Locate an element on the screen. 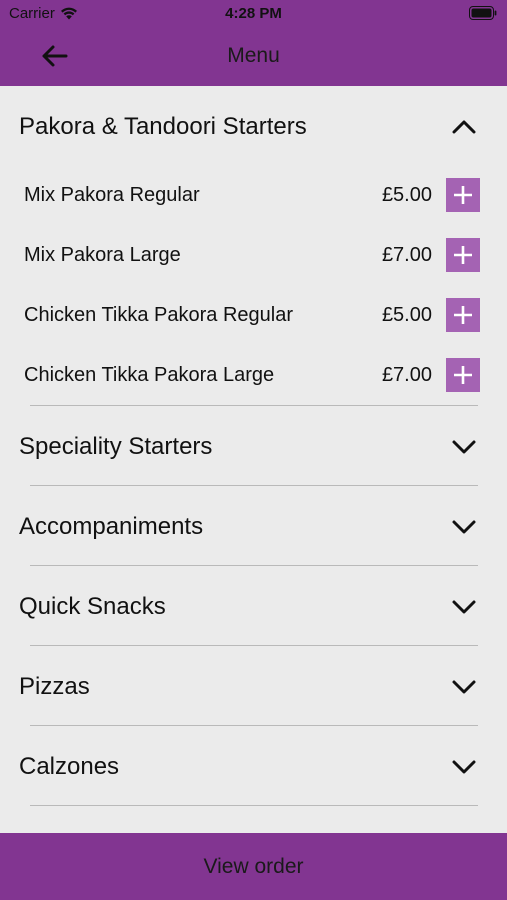 The image size is (507, 900). section-header-speciality-starters: Speciality Starters is located at coordinates (253, 446).